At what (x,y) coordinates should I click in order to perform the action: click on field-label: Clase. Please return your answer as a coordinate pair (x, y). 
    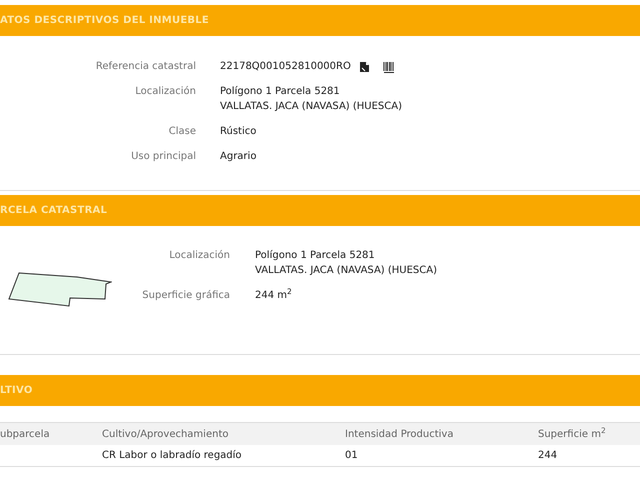
    Looking at the image, I should click on (182, 132).